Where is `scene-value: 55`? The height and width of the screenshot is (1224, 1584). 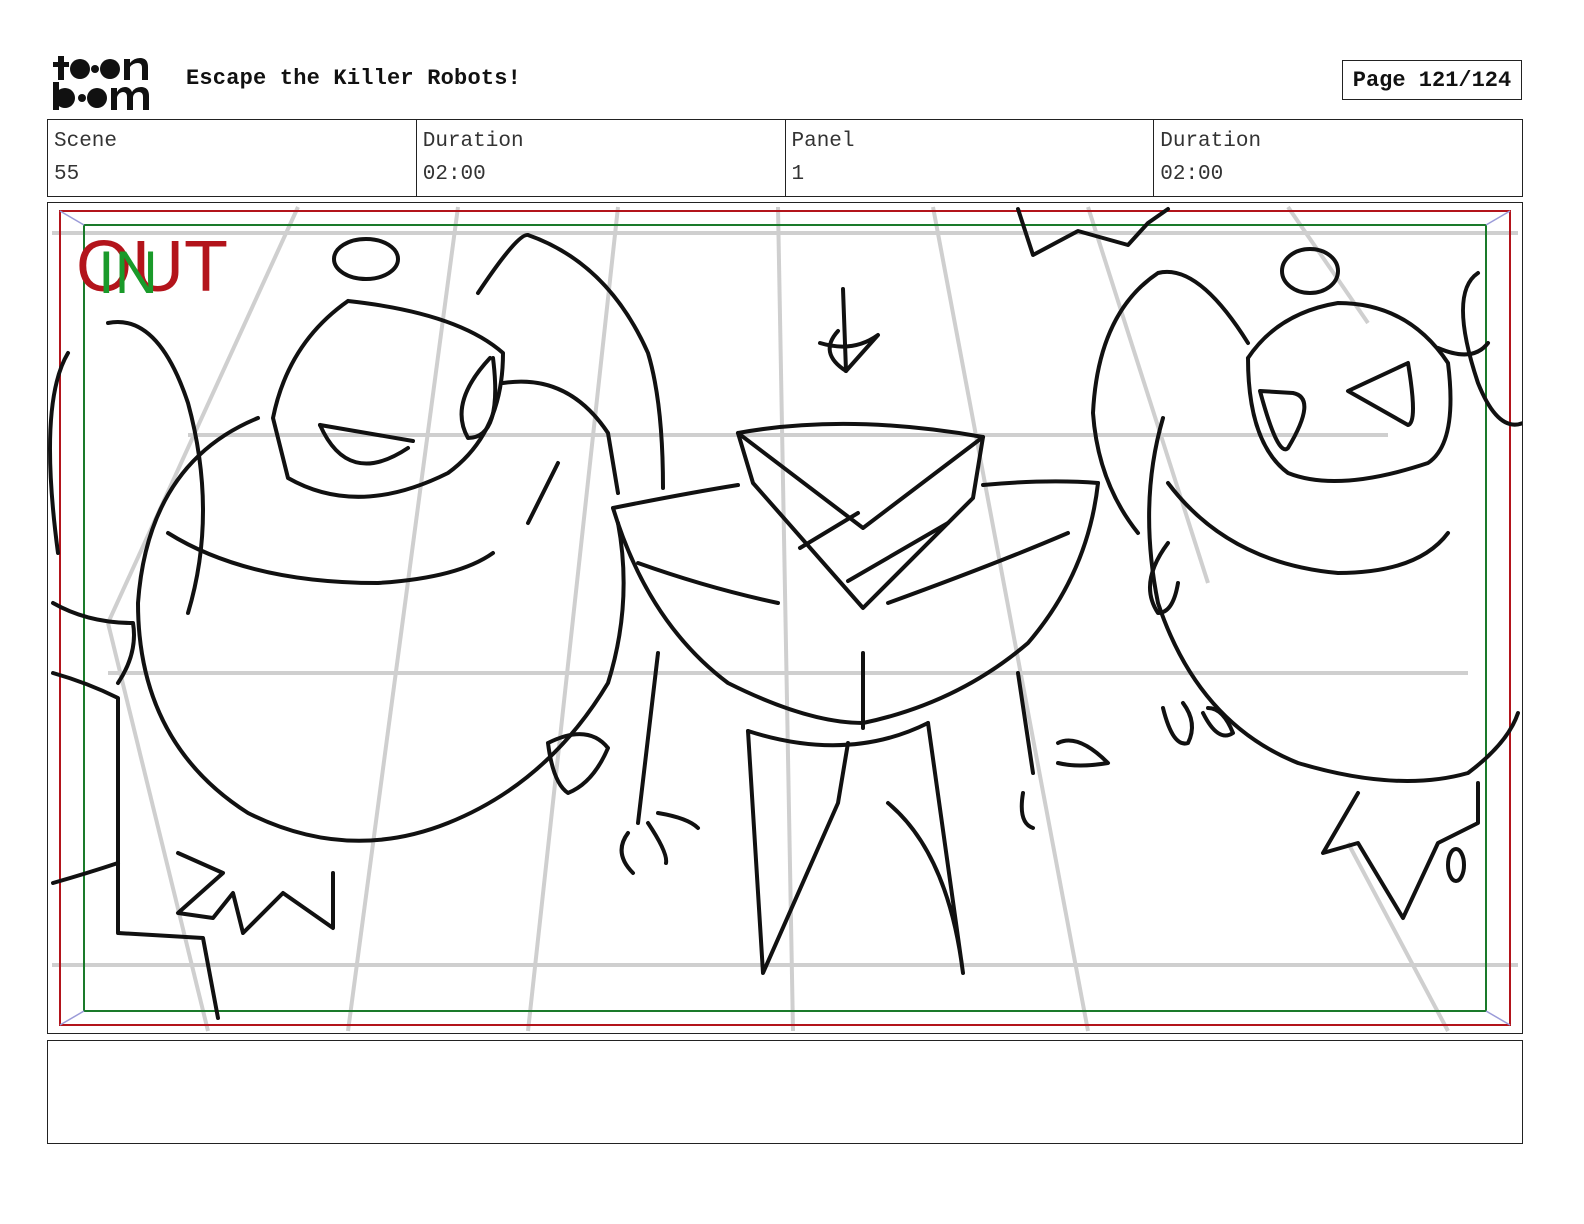 scene-value: 55 is located at coordinates (67, 174).